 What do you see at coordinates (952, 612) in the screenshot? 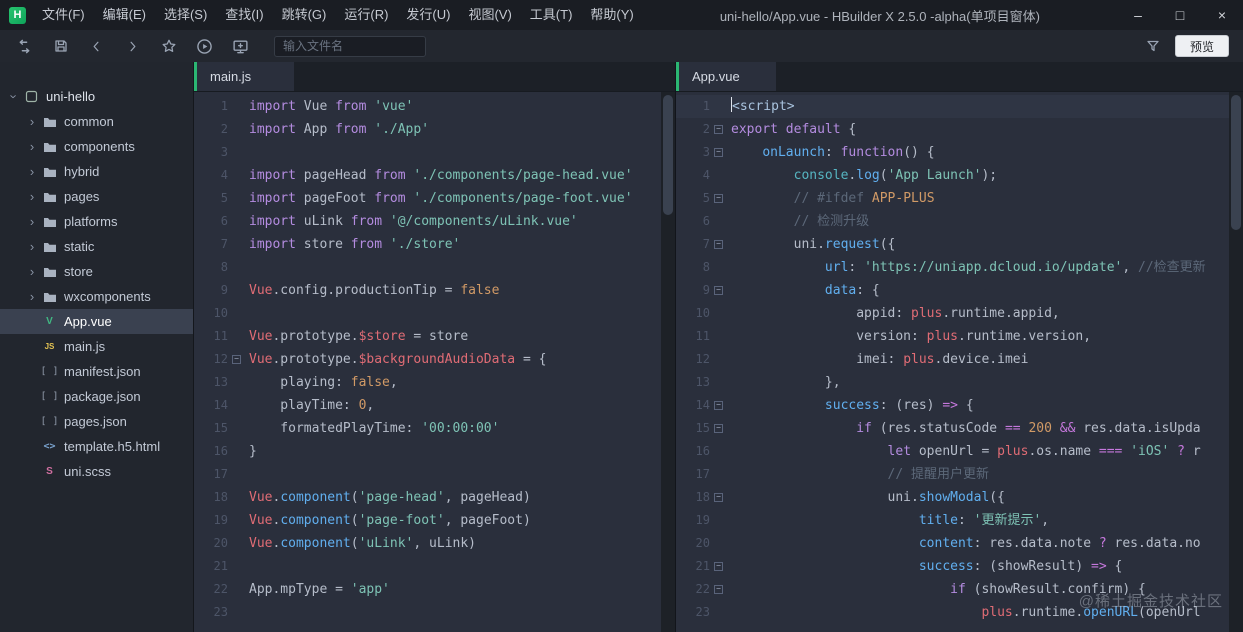
I see `code-line: 23 plus.runtime.openURL(openUrl` at bounding box center [952, 612].